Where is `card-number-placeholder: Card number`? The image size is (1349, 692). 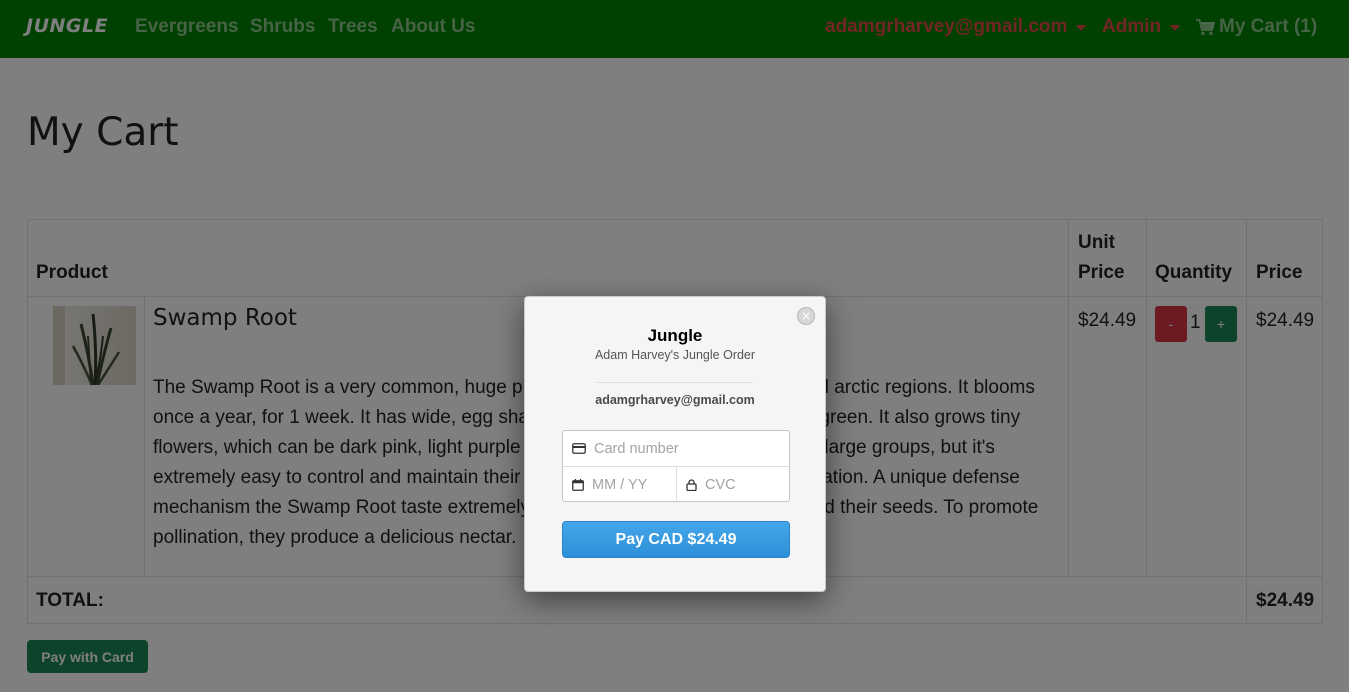 card-number-placeholder: Card number is located at coordinates (636, 448).